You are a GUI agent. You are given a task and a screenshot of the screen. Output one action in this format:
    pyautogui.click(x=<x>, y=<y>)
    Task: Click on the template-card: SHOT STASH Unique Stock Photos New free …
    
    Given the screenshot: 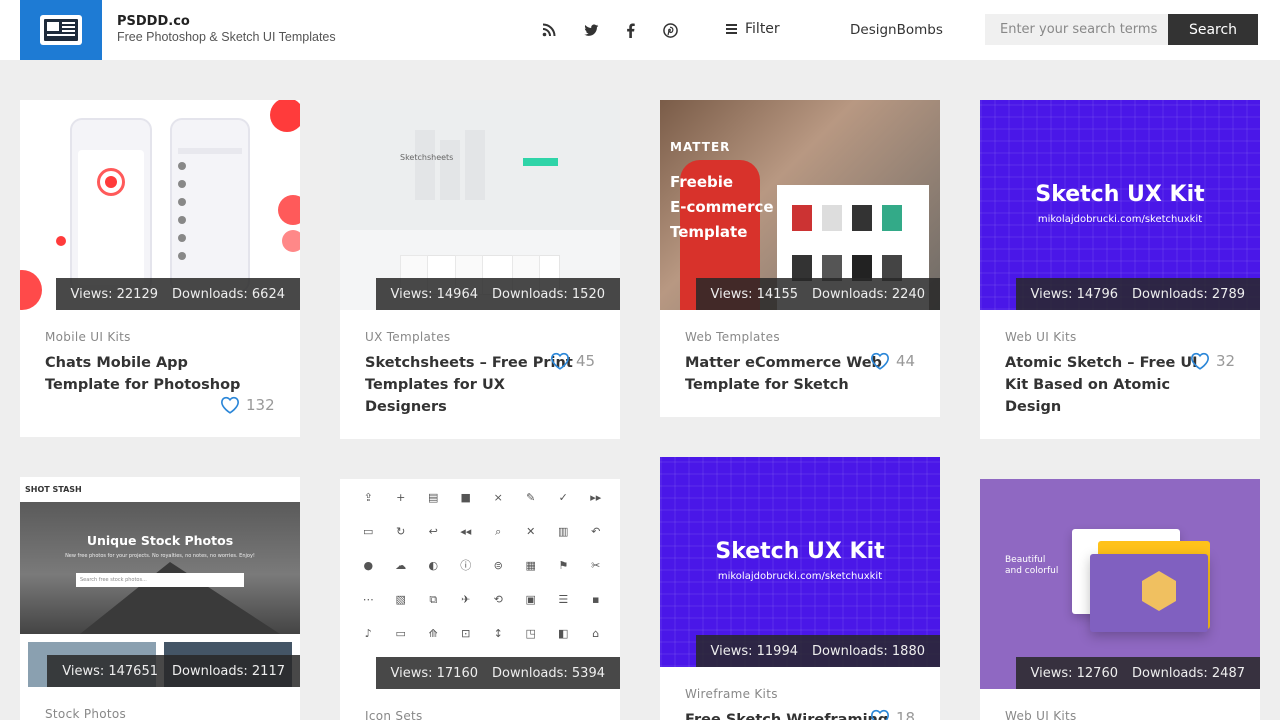 What is the action you would take?
    pyautogui.click(x=160, y=598)
    